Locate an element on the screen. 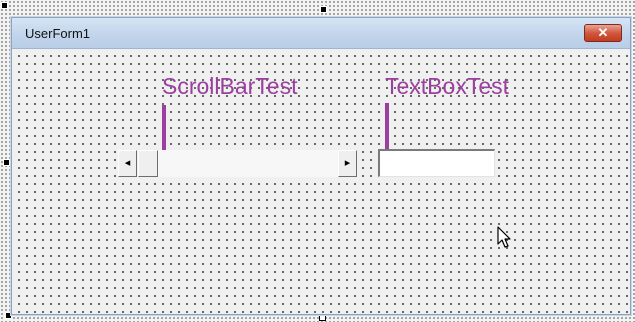 The width and height of the screenshot is (635, 322). scrollbar-control: ◂ ▸ is located at coordinates (237, 163).